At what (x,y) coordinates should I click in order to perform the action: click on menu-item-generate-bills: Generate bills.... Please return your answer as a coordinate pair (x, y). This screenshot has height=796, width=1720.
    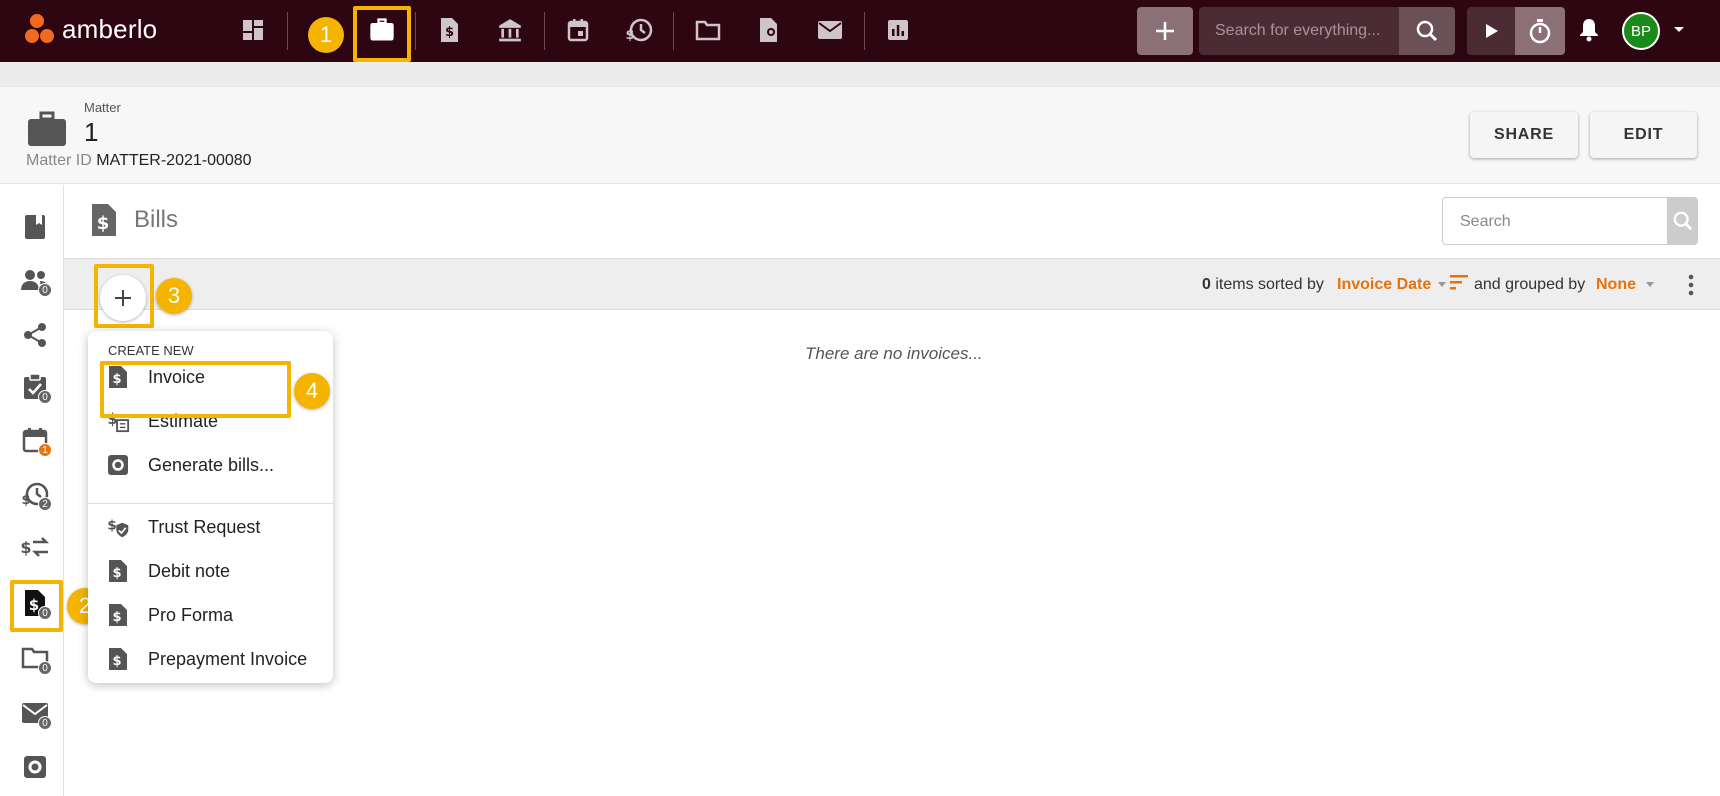
    Looking at the image, I should click on (210, 465).